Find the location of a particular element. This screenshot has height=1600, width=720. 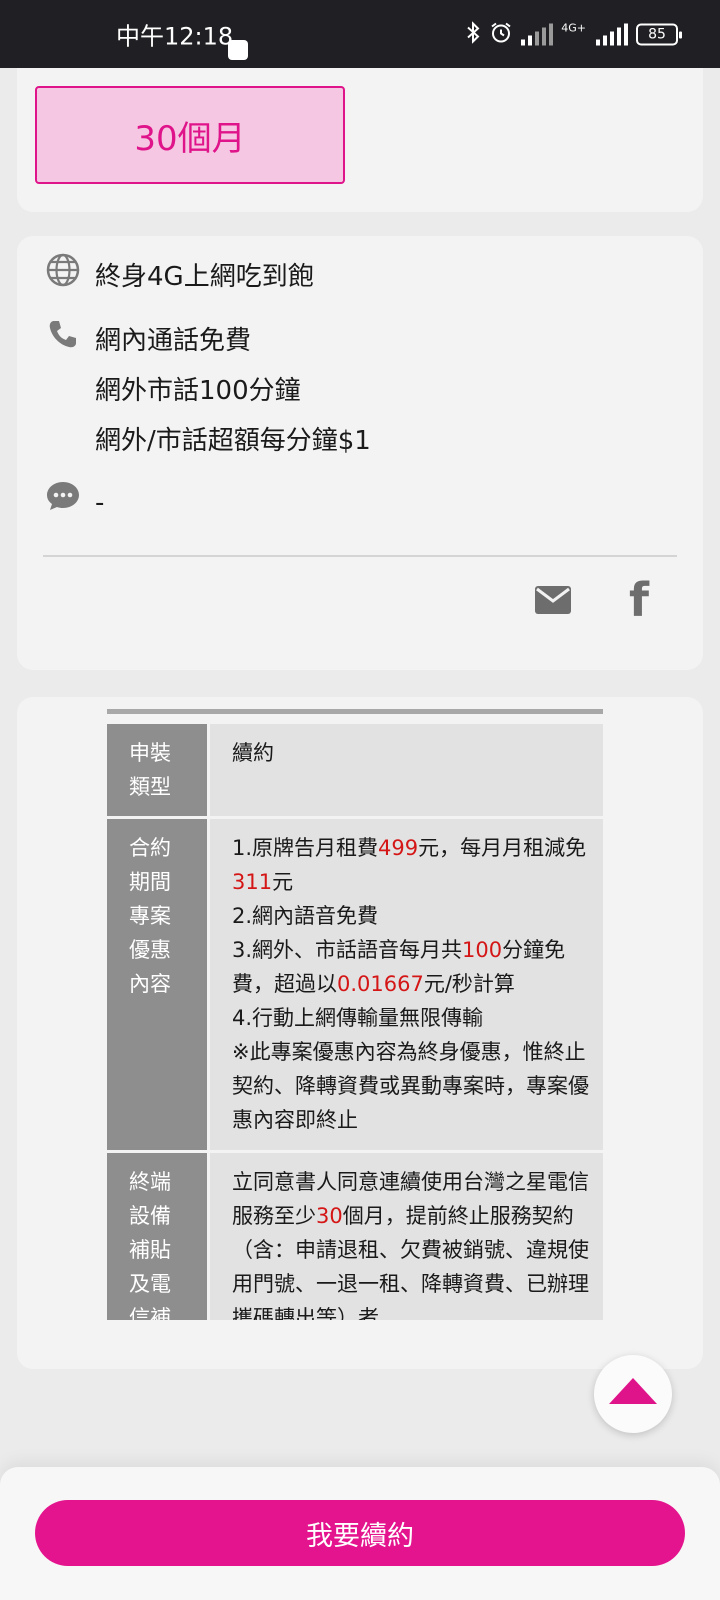

feature-data-text: 終身4G上網吃到飽 is located at coordinates (204, 277).